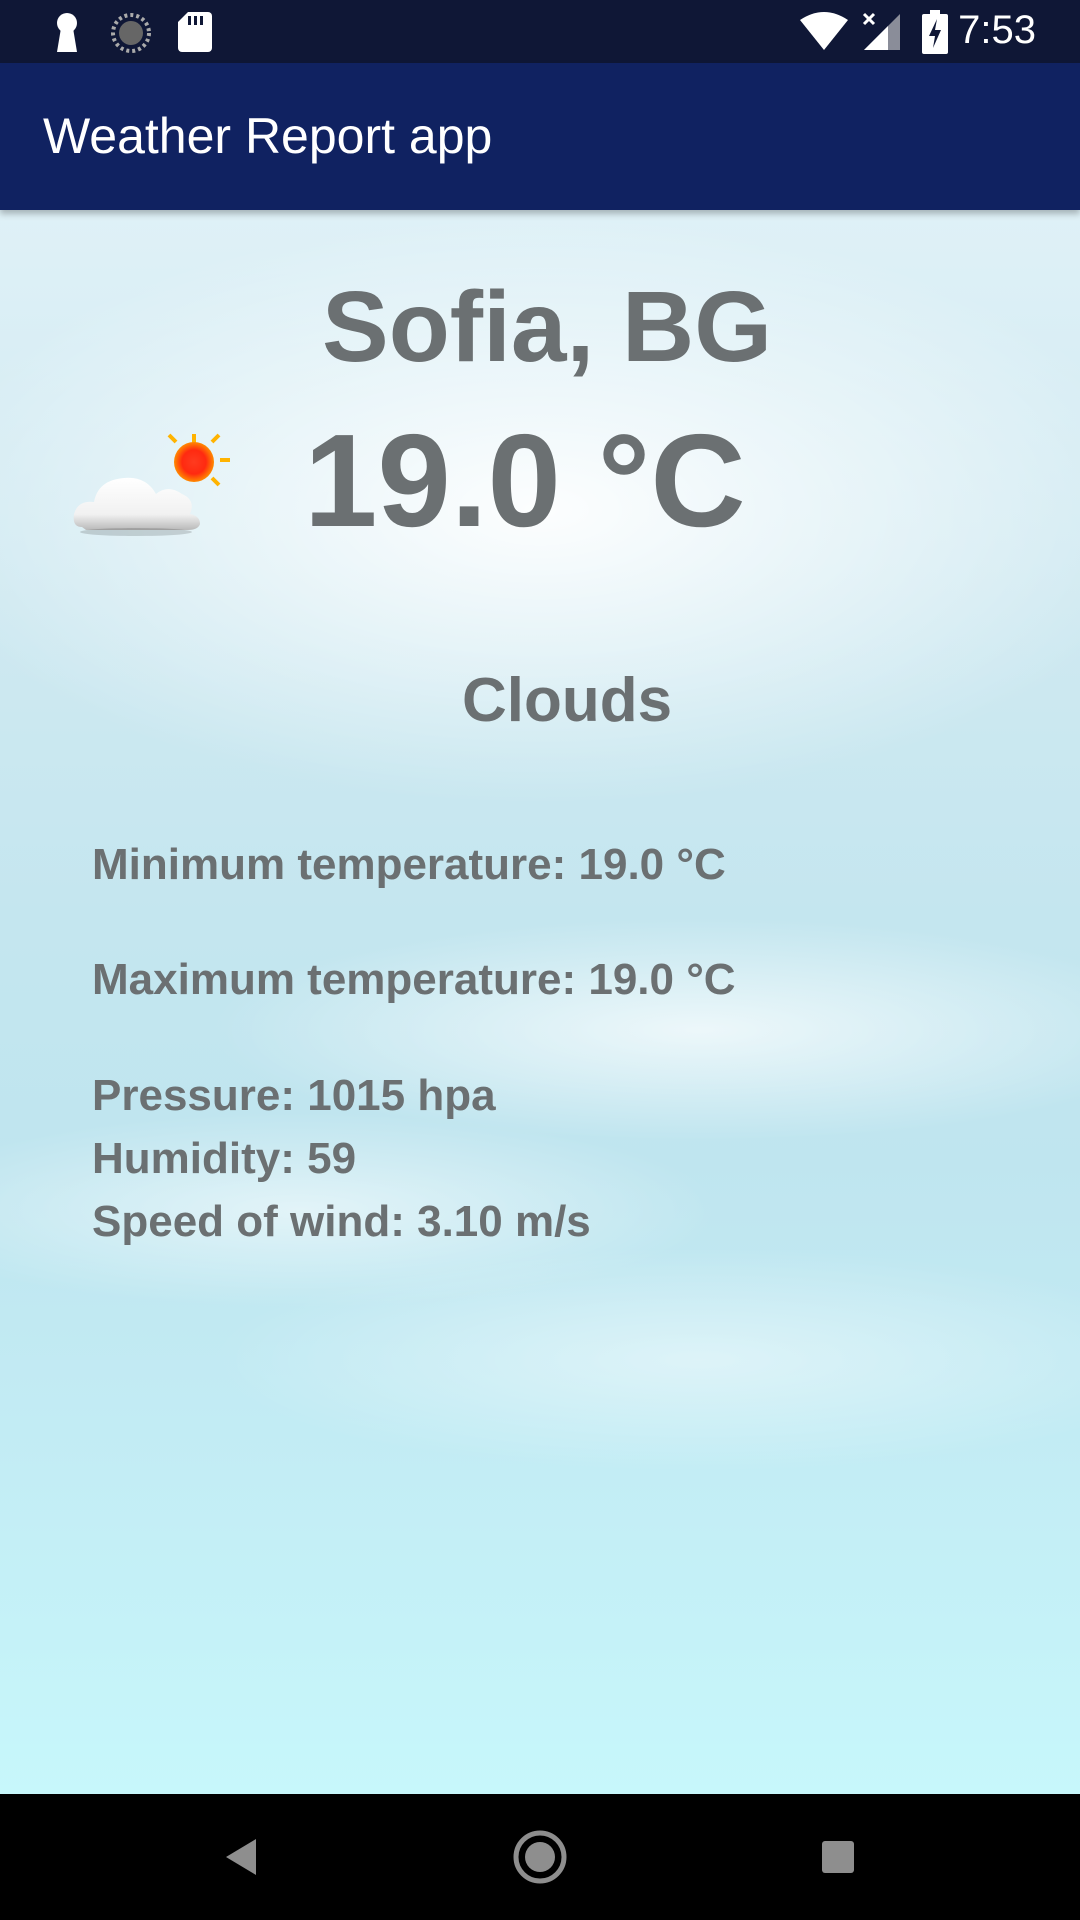 This screenshot has height=1920, width=1080. Describe the element at coordinates (67, 32) in the screenshot. I see `keyhole-icon` at that location.